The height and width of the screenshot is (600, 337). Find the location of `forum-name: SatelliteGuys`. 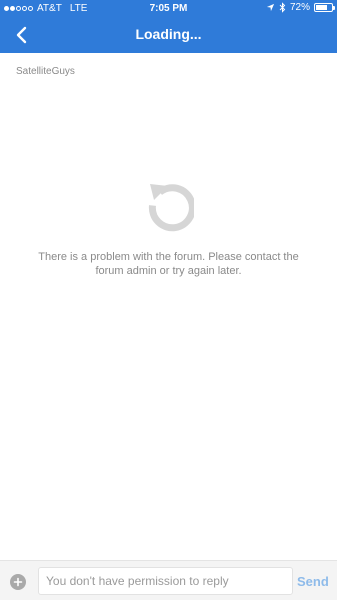

forum-name: SatelliteGuys is located at coordinates (45, 71).